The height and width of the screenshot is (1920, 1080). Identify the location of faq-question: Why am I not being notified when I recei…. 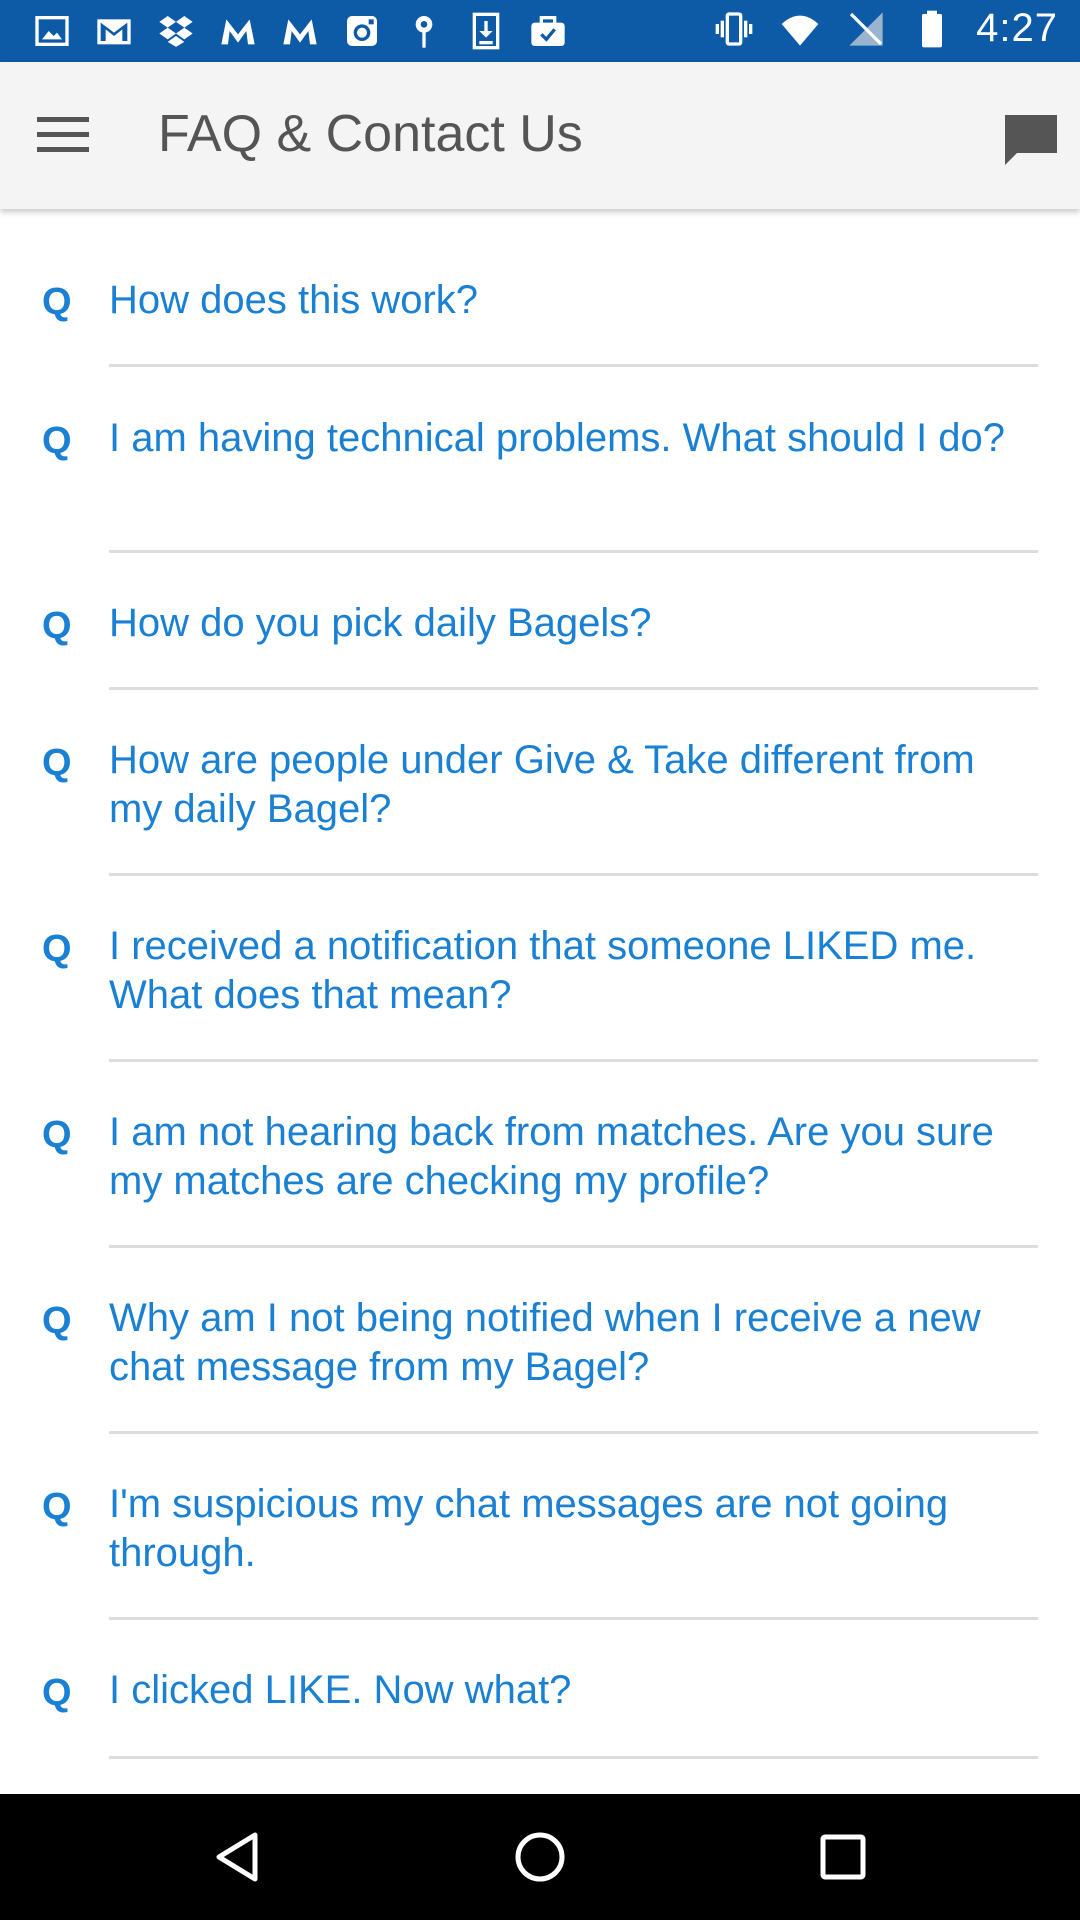
(545, 1342).